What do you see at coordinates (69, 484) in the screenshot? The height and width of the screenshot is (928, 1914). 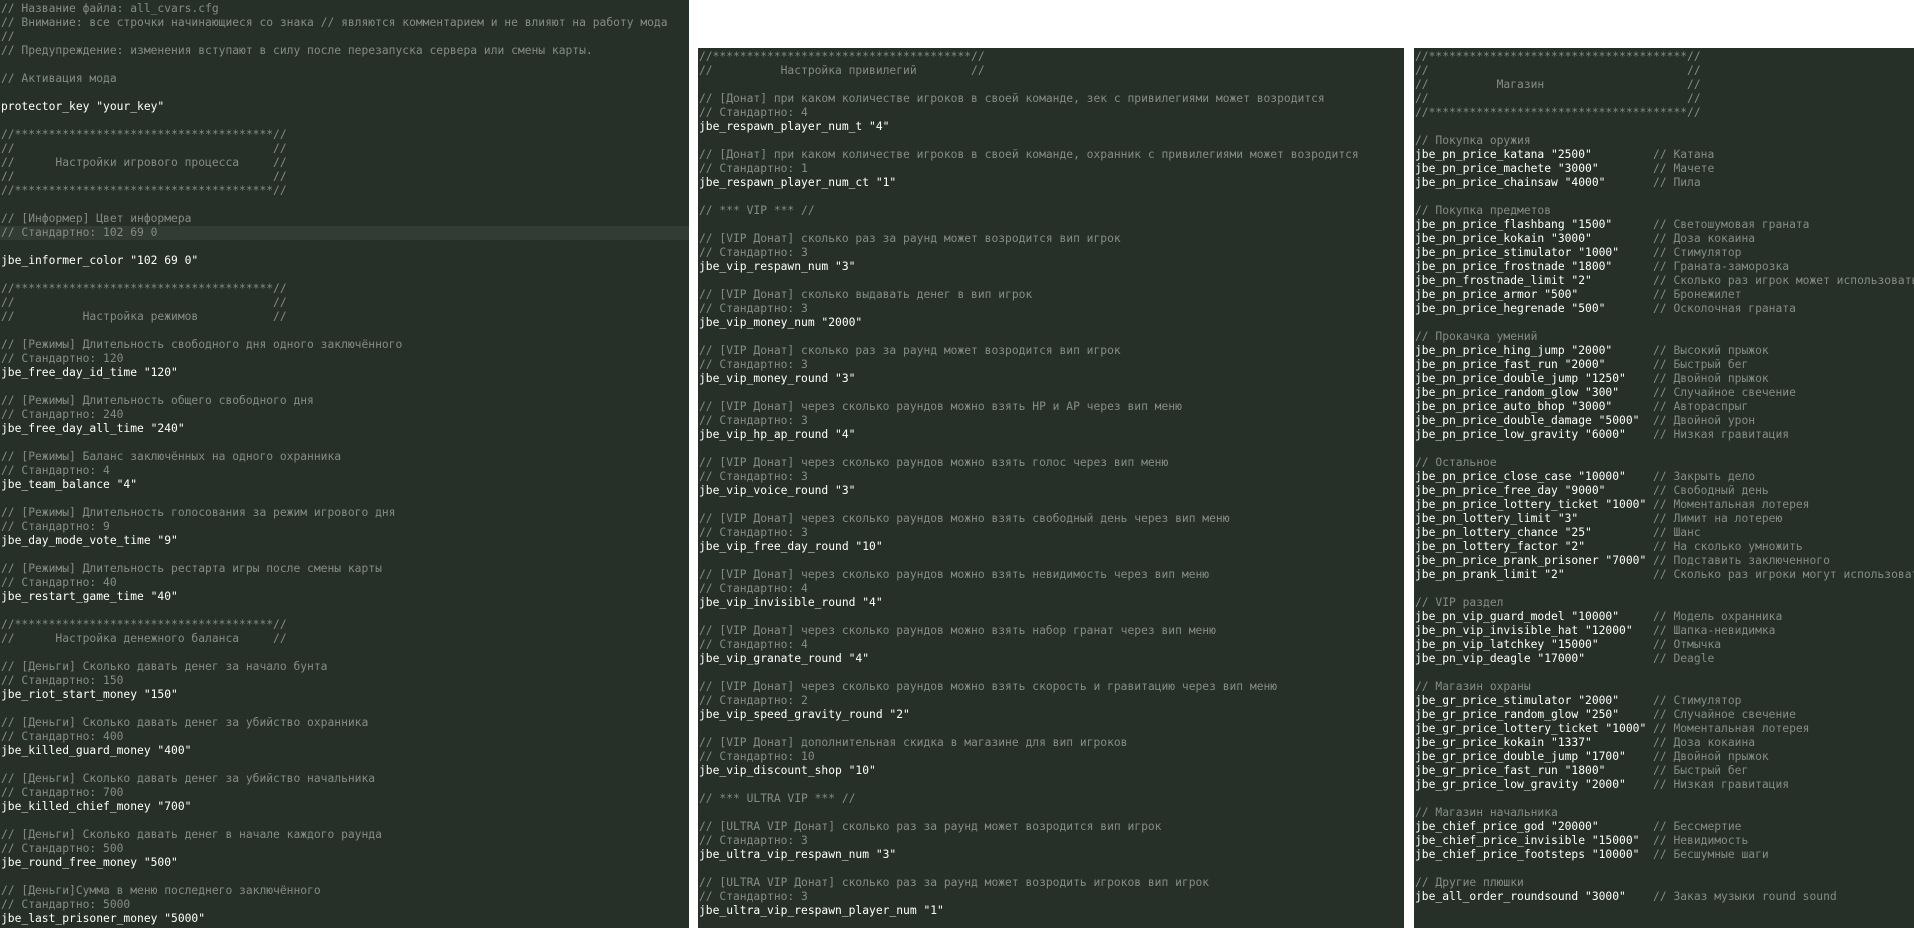 I see `cvar-setting: jbe_team_balance "4"` at bounding box center [69, 484].